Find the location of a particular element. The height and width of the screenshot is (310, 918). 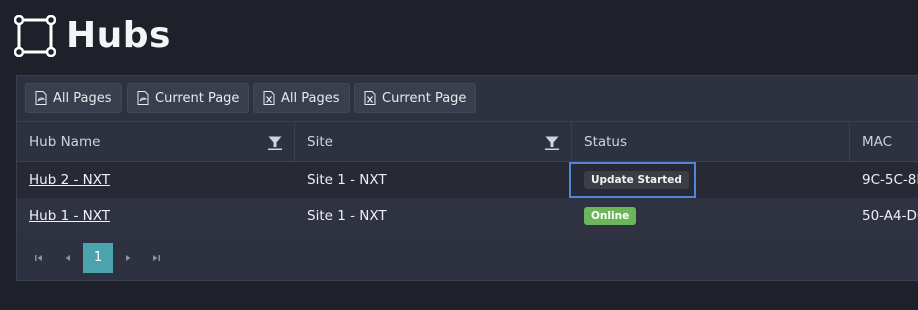

export-excel-current-page-label: Current Page is located at coordinates (424, 98).